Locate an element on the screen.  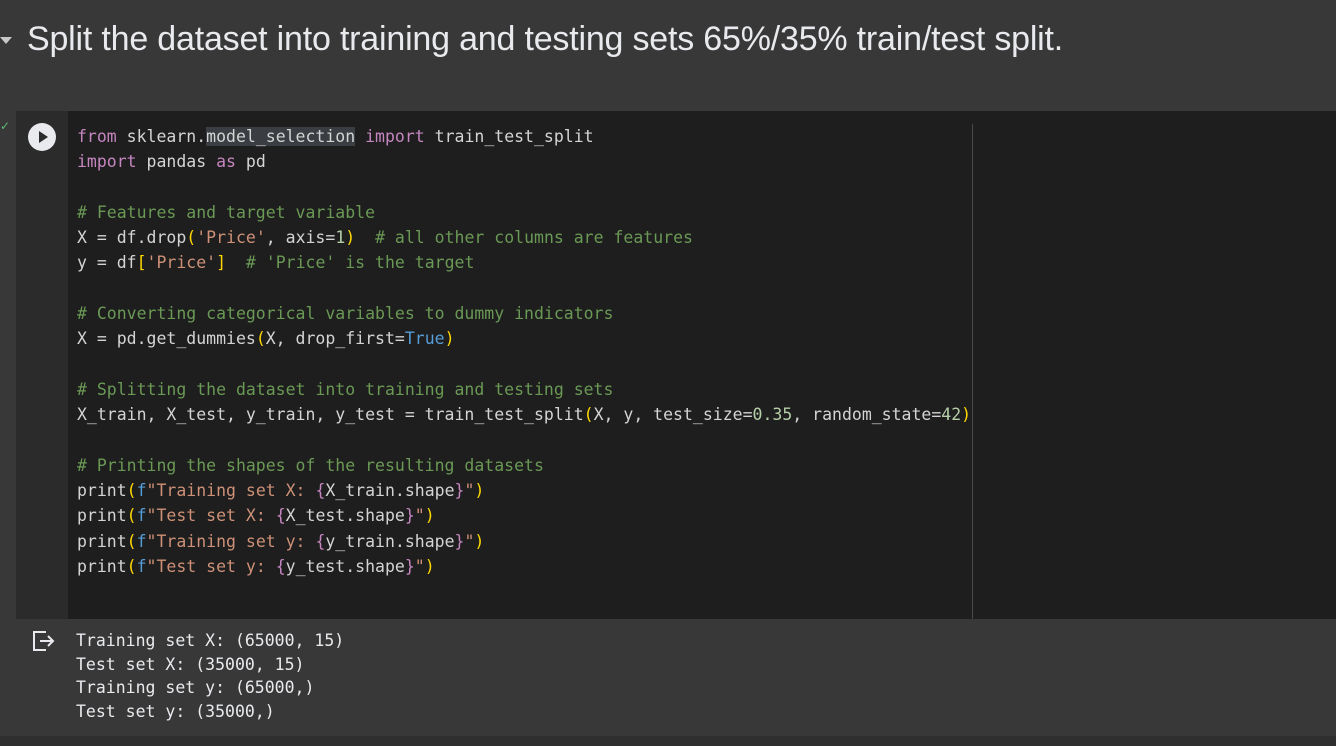
code-line: # Features and target variable is located at coordinates (226, 212).